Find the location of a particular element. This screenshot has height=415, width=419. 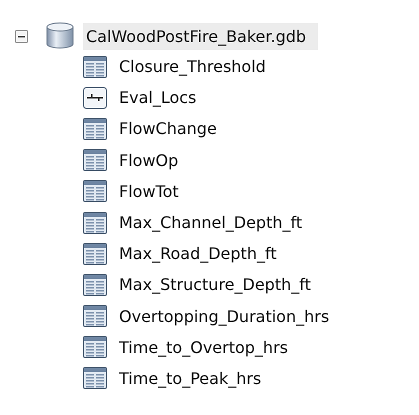

table-label: Time_to_Overtop_hrs is located at coordinates (203, 347).